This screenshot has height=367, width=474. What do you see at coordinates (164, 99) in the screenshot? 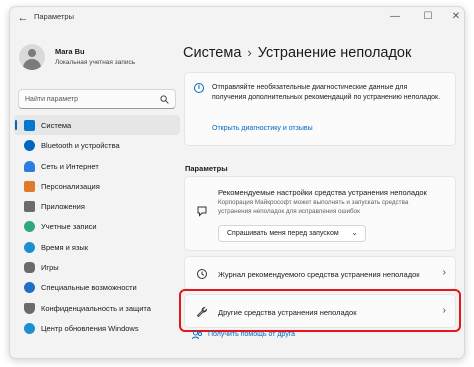
I see `search-icon` at bounding box center [164, 99].